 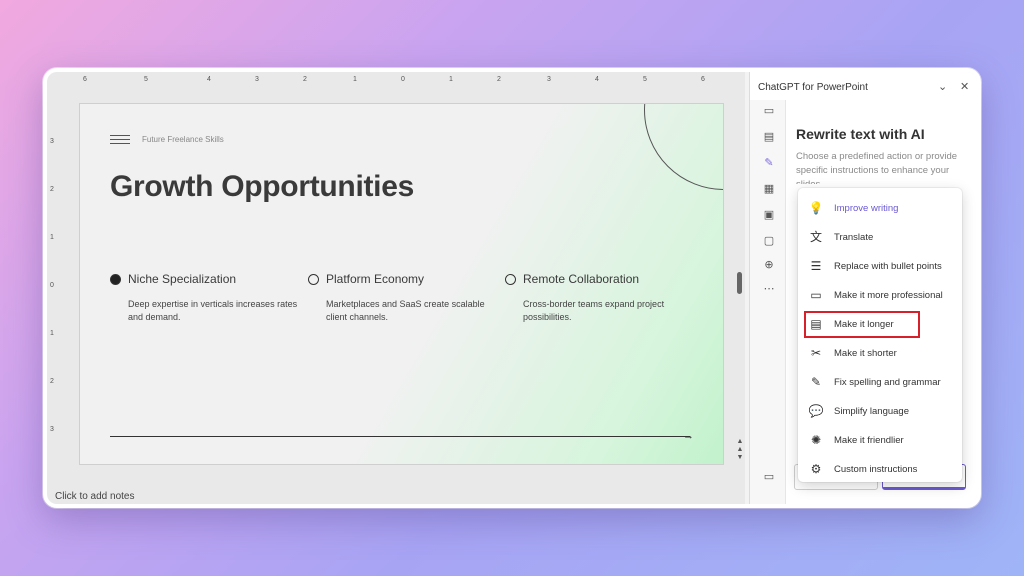 I want to click on chat-icon: 💬, so click(x=816, y=411).